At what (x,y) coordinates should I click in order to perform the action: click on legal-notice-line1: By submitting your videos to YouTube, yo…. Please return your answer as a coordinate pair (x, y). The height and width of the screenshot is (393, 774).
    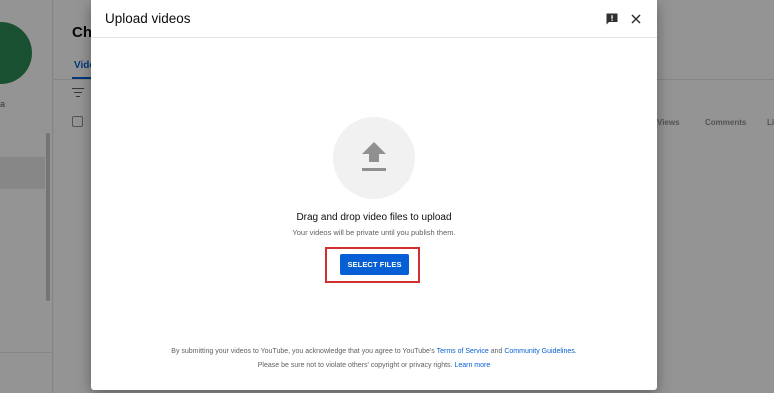
    Looking at the image, I should click on (374, 351).